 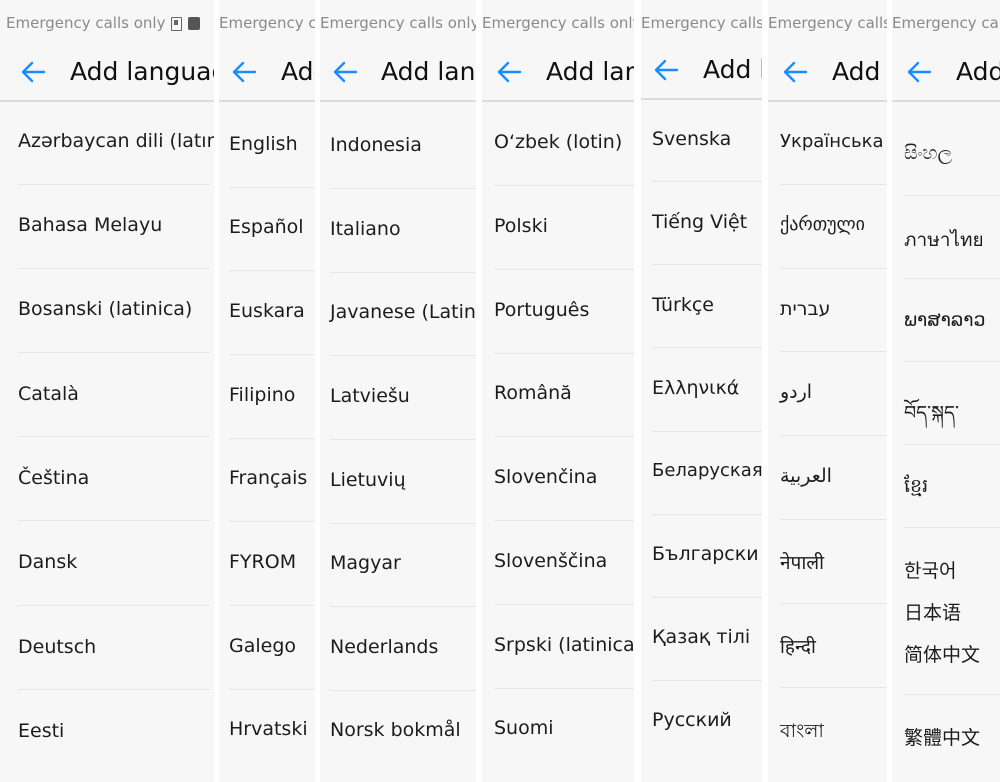 I want to click on language-label: 繁體中文, so click(x=942, y=738).